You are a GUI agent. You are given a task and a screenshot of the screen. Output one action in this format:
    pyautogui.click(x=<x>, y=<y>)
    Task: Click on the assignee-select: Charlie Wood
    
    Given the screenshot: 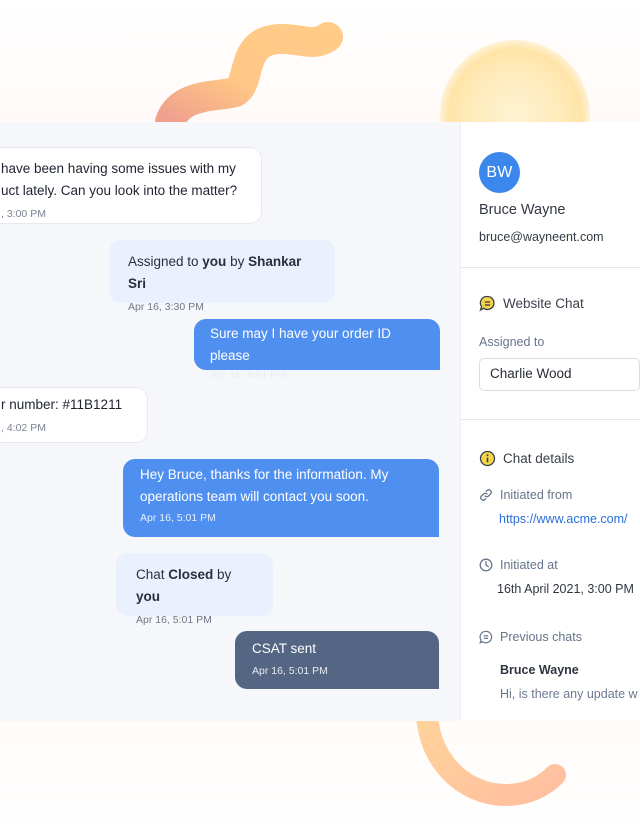 What is the action you would take?
    pyautogui.click(x=559, y=374)
    